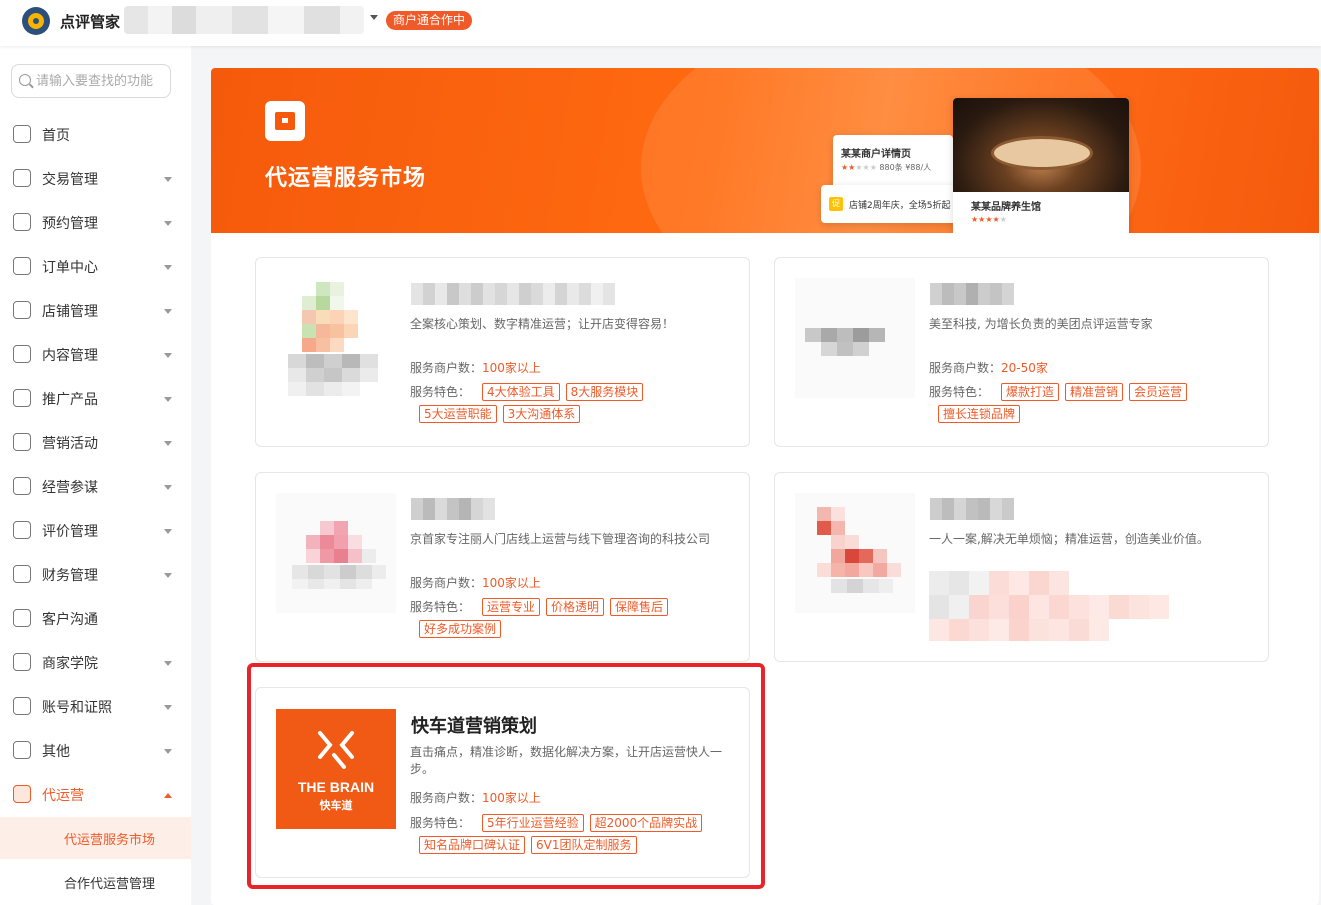  I want to click on feature-tag: 3大沟通体系, so click(541, 414).